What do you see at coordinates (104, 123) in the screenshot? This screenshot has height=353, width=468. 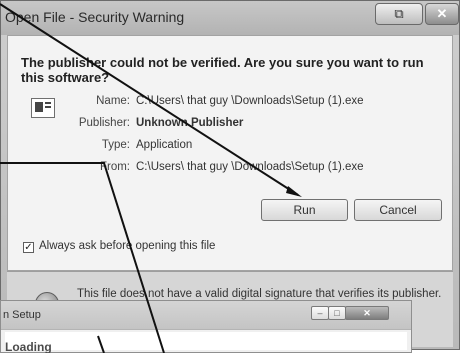 I see `publisher-label: Publisher:` at bounding box center [104, 123].